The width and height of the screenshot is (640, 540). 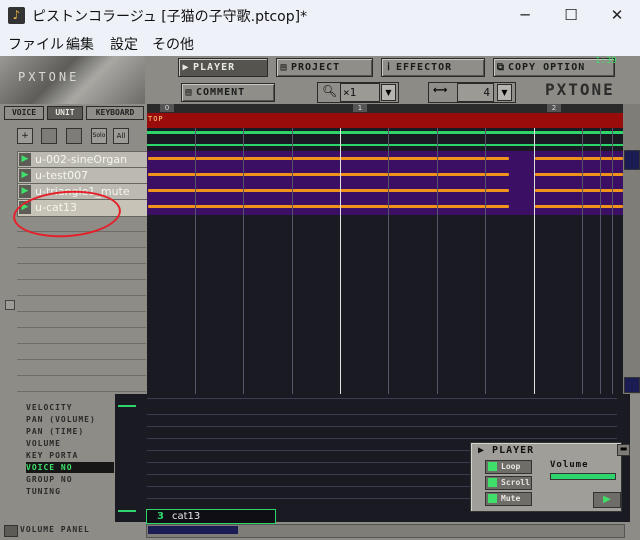 What do you see at coordinates (124, 44) in the screenshot?
I see `menu-settings: 設定` at bounding box center [124, 44].